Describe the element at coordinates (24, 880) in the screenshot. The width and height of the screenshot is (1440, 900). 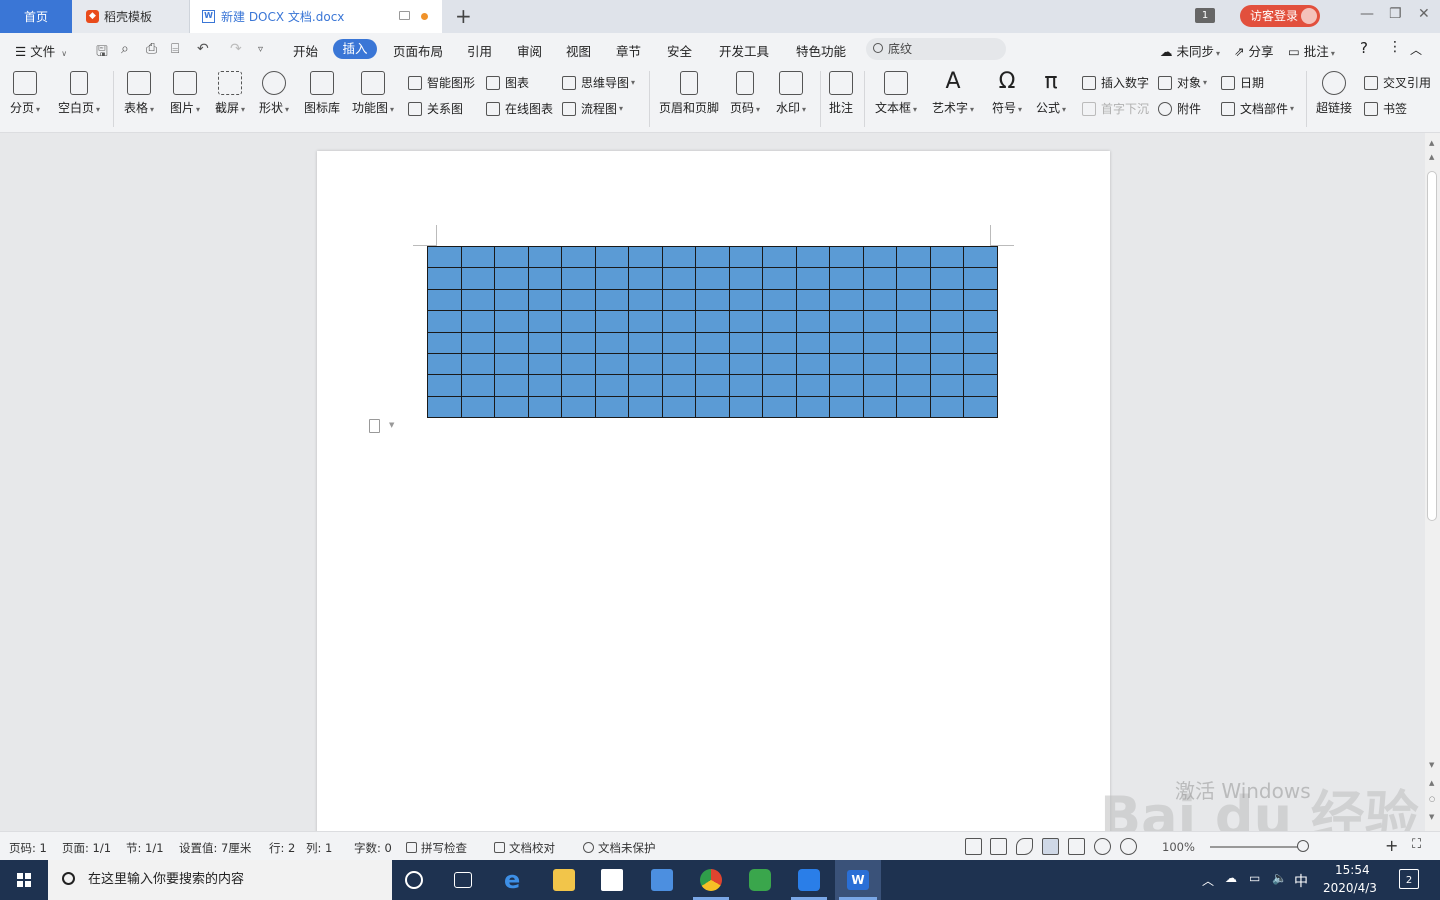
I see `start-button` at that location.